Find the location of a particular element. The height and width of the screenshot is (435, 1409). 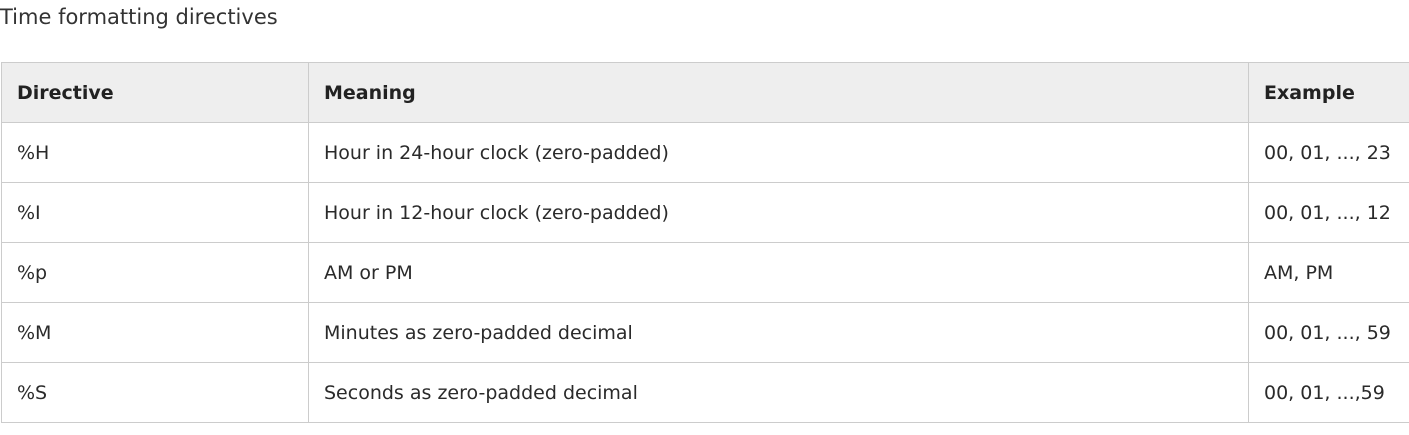

example-cell: AM, PM is located at coordinates (1328, 272).